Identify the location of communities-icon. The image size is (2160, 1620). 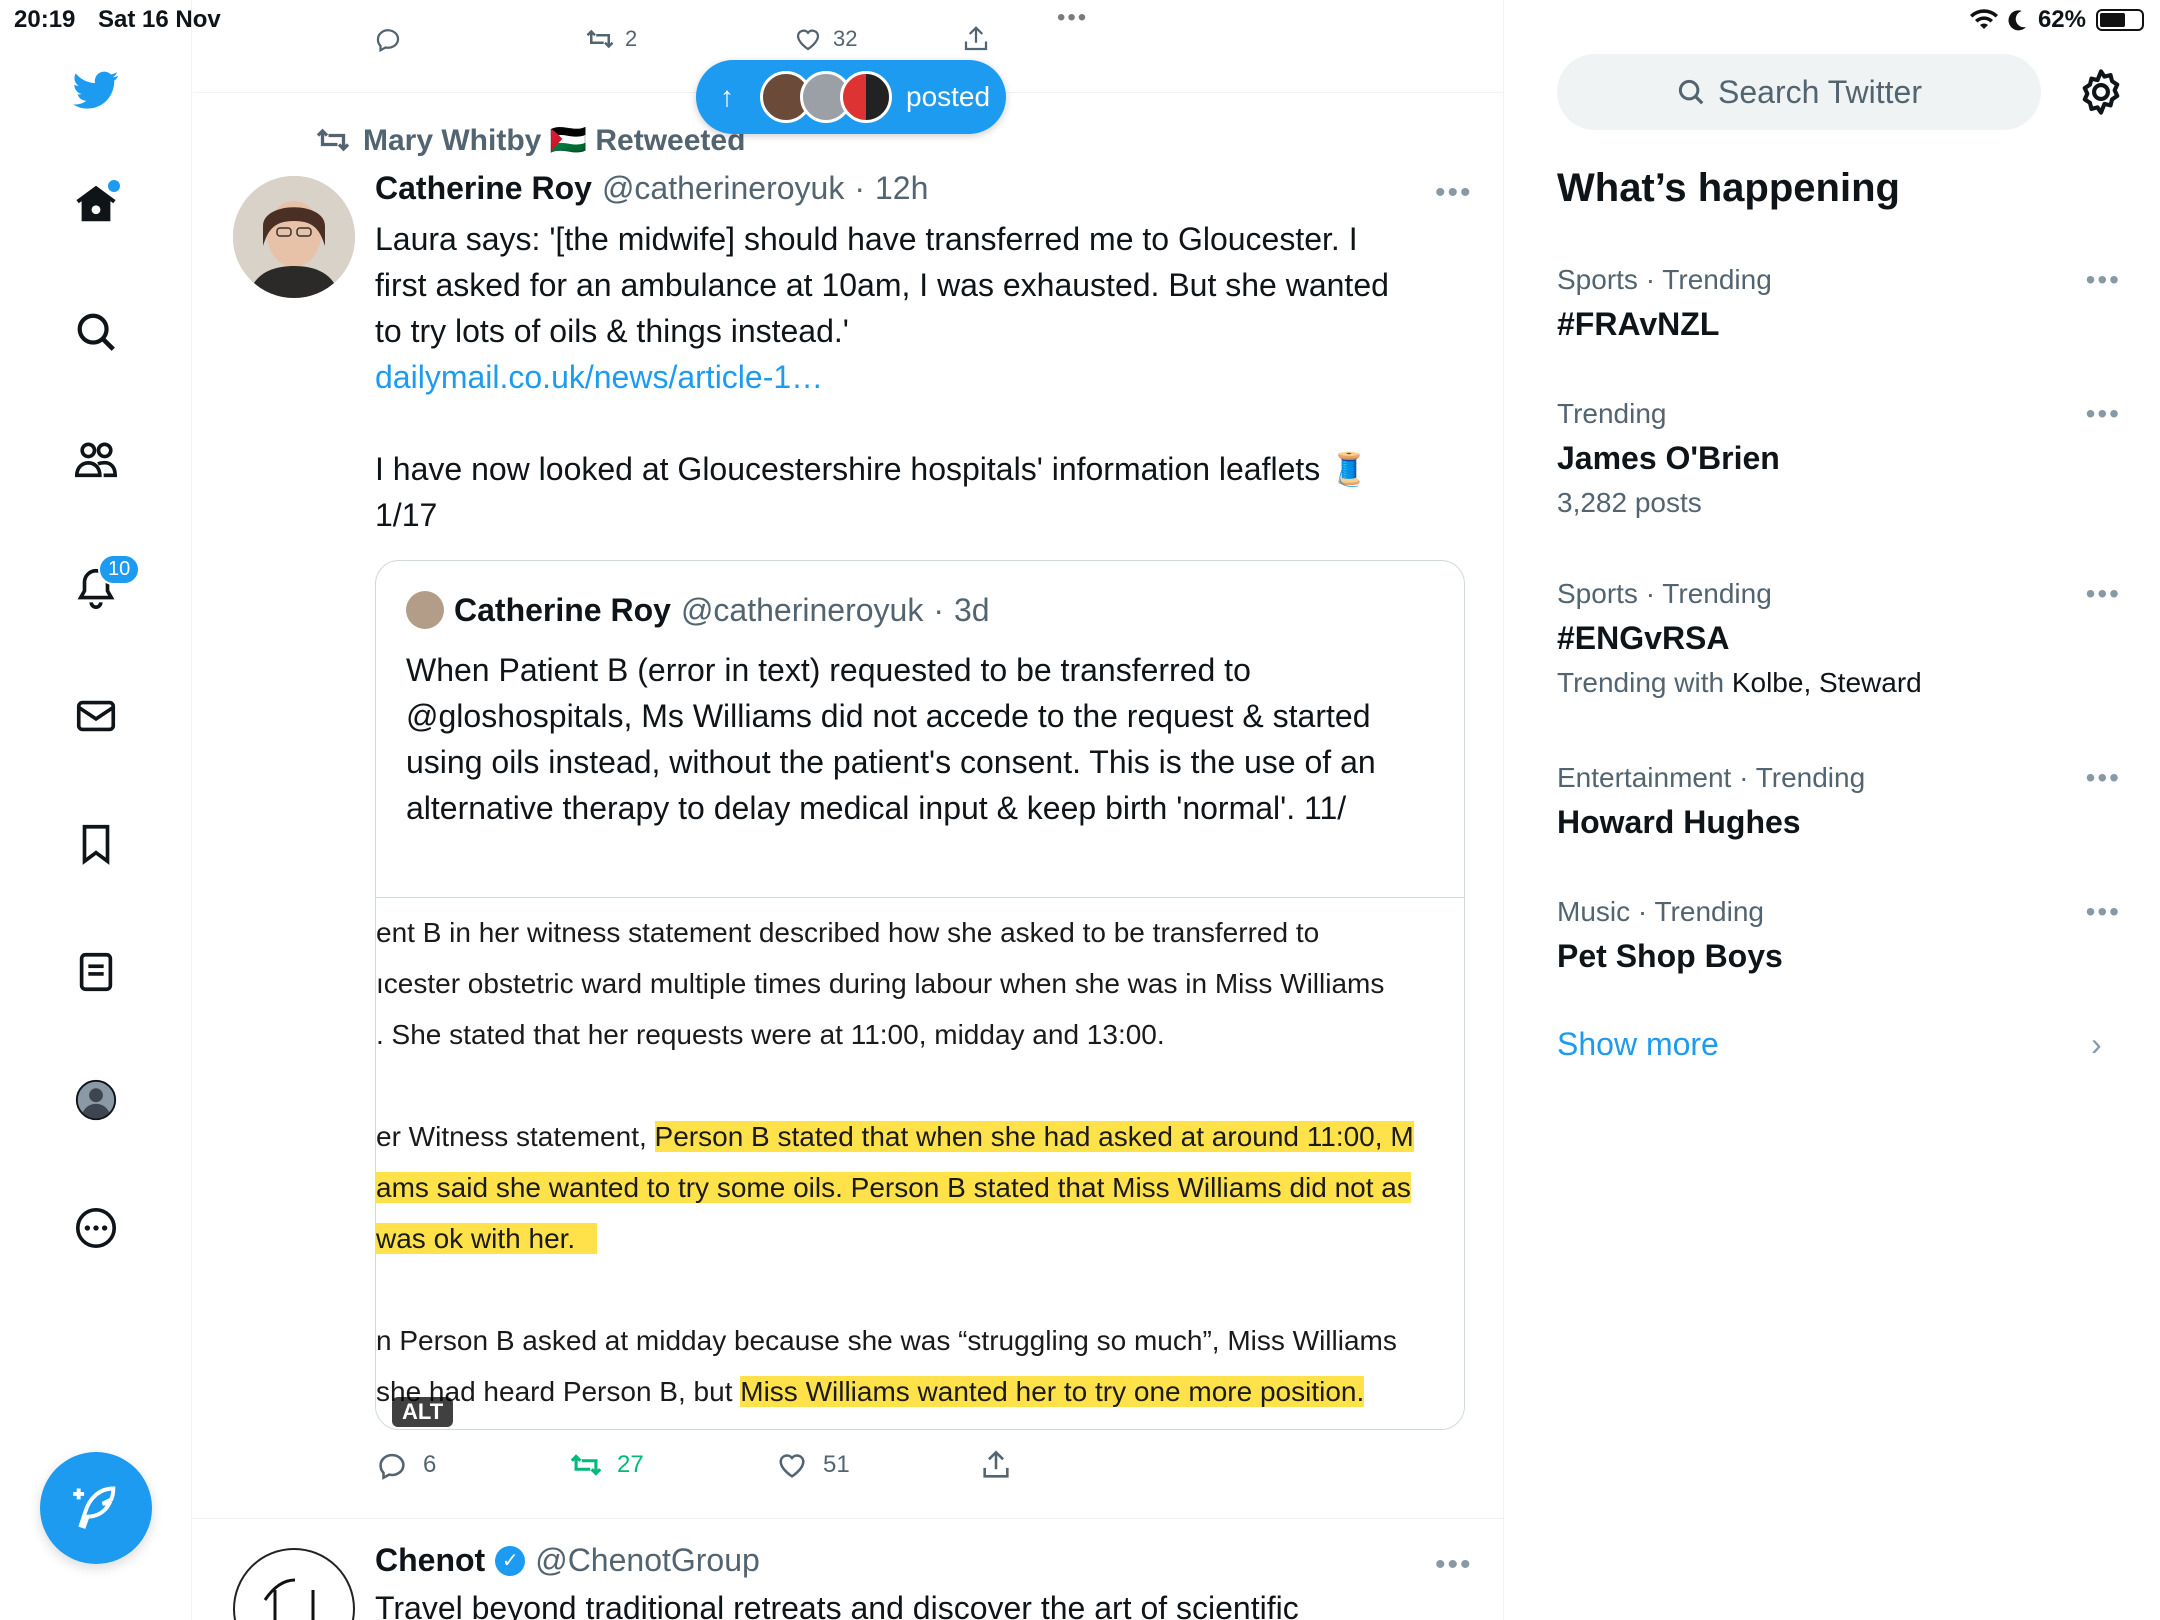
(96, 460).